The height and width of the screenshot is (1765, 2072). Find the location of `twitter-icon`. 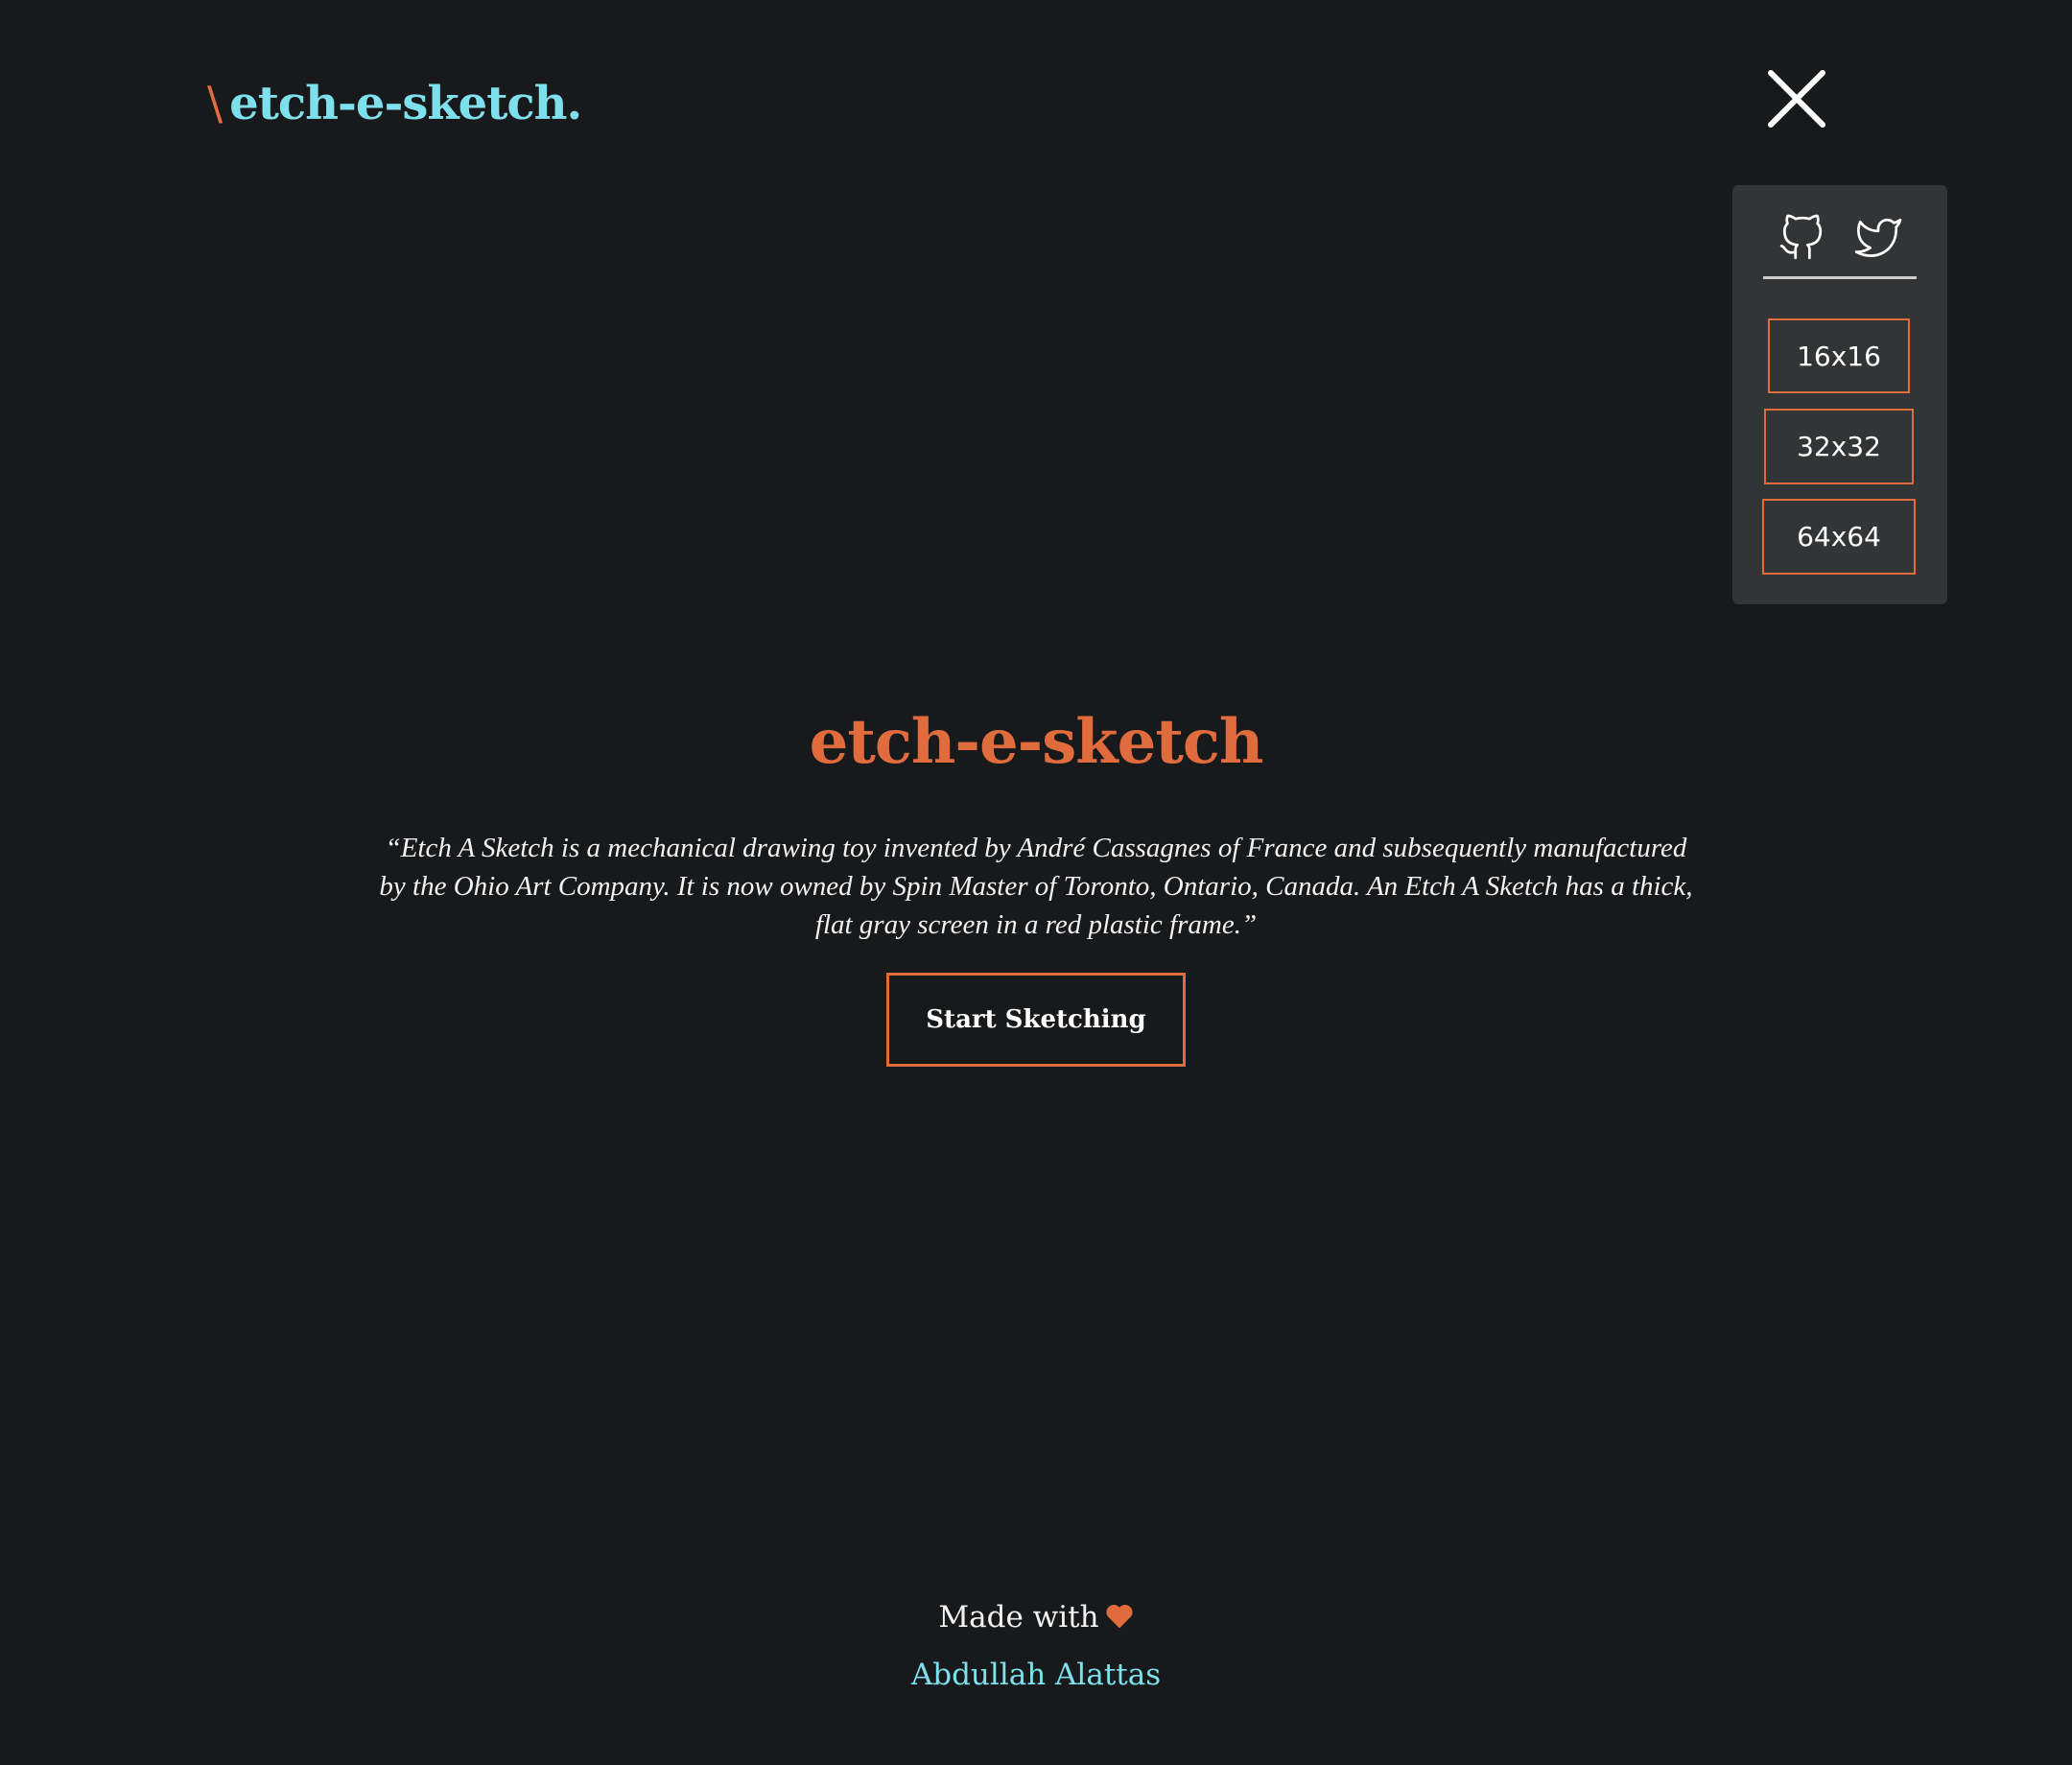

twitter-icon is located at coordinates (1878, 237).